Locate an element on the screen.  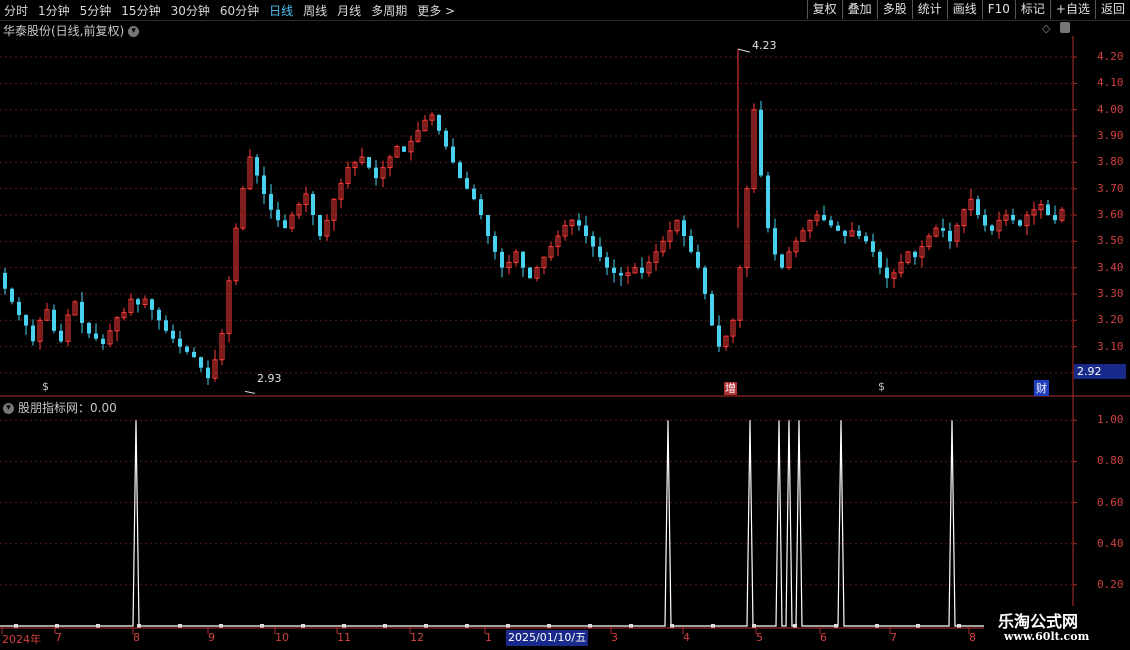
high-arrow is located at coordinates (744, 50).